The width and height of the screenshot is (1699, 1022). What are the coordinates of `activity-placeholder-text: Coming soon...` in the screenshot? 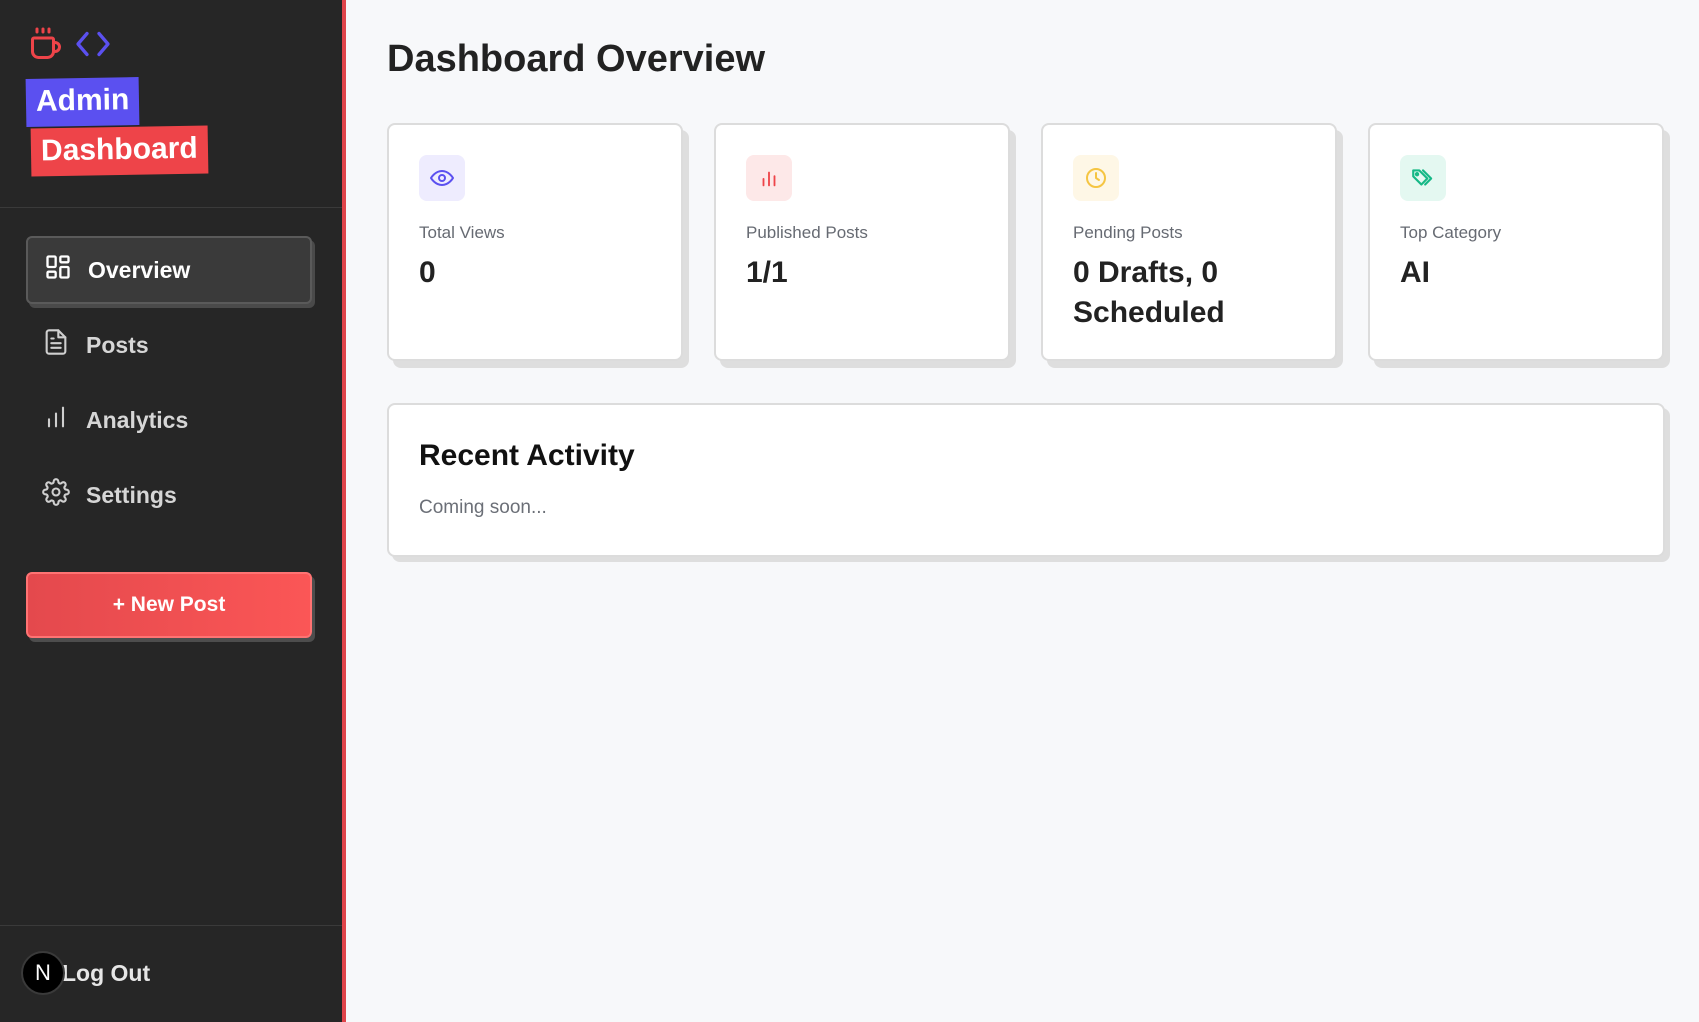 It's located at (483, 507).